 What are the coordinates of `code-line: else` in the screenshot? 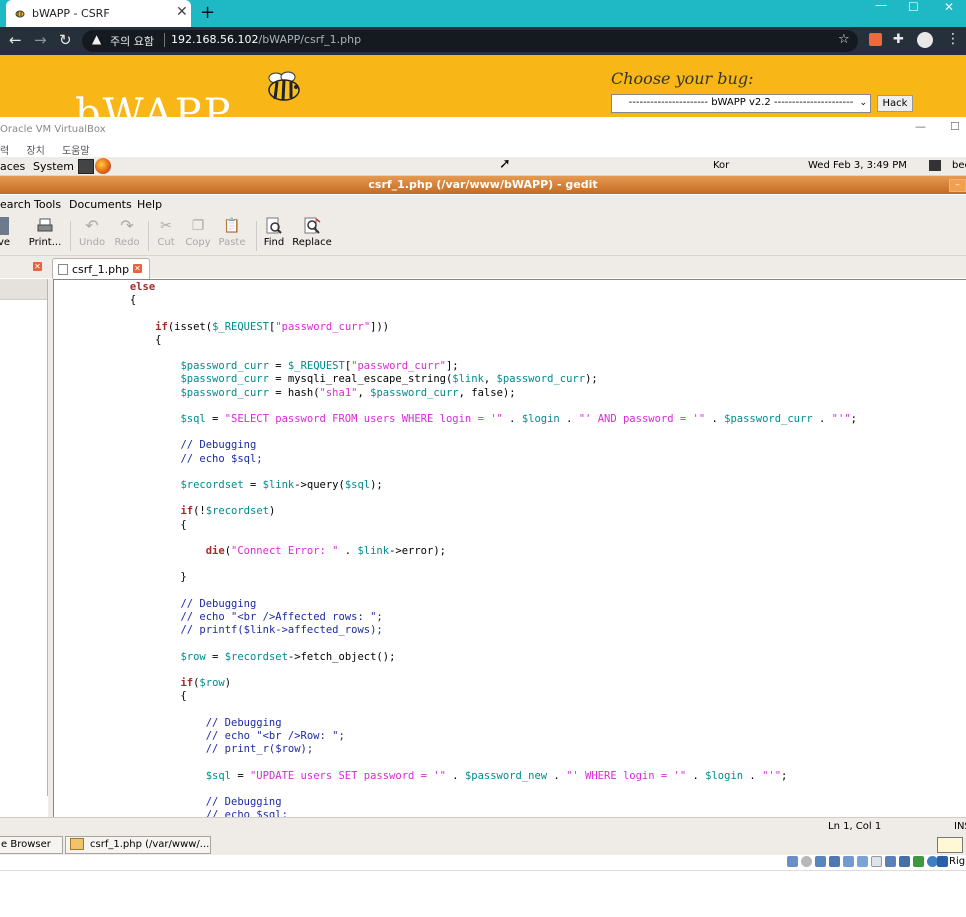 It's located at (104, 287).